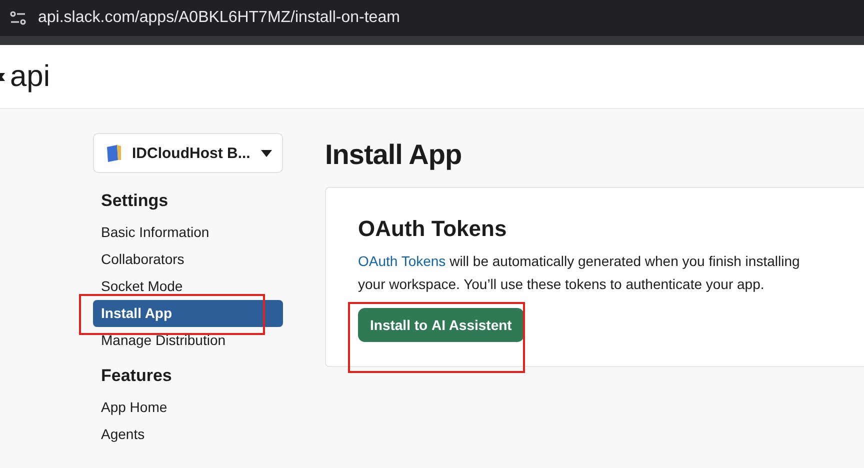 Image resolution: width=864 pixels, height=468 pixels. I want to click on card-title: OAuth Tokens, so click(433, 229).